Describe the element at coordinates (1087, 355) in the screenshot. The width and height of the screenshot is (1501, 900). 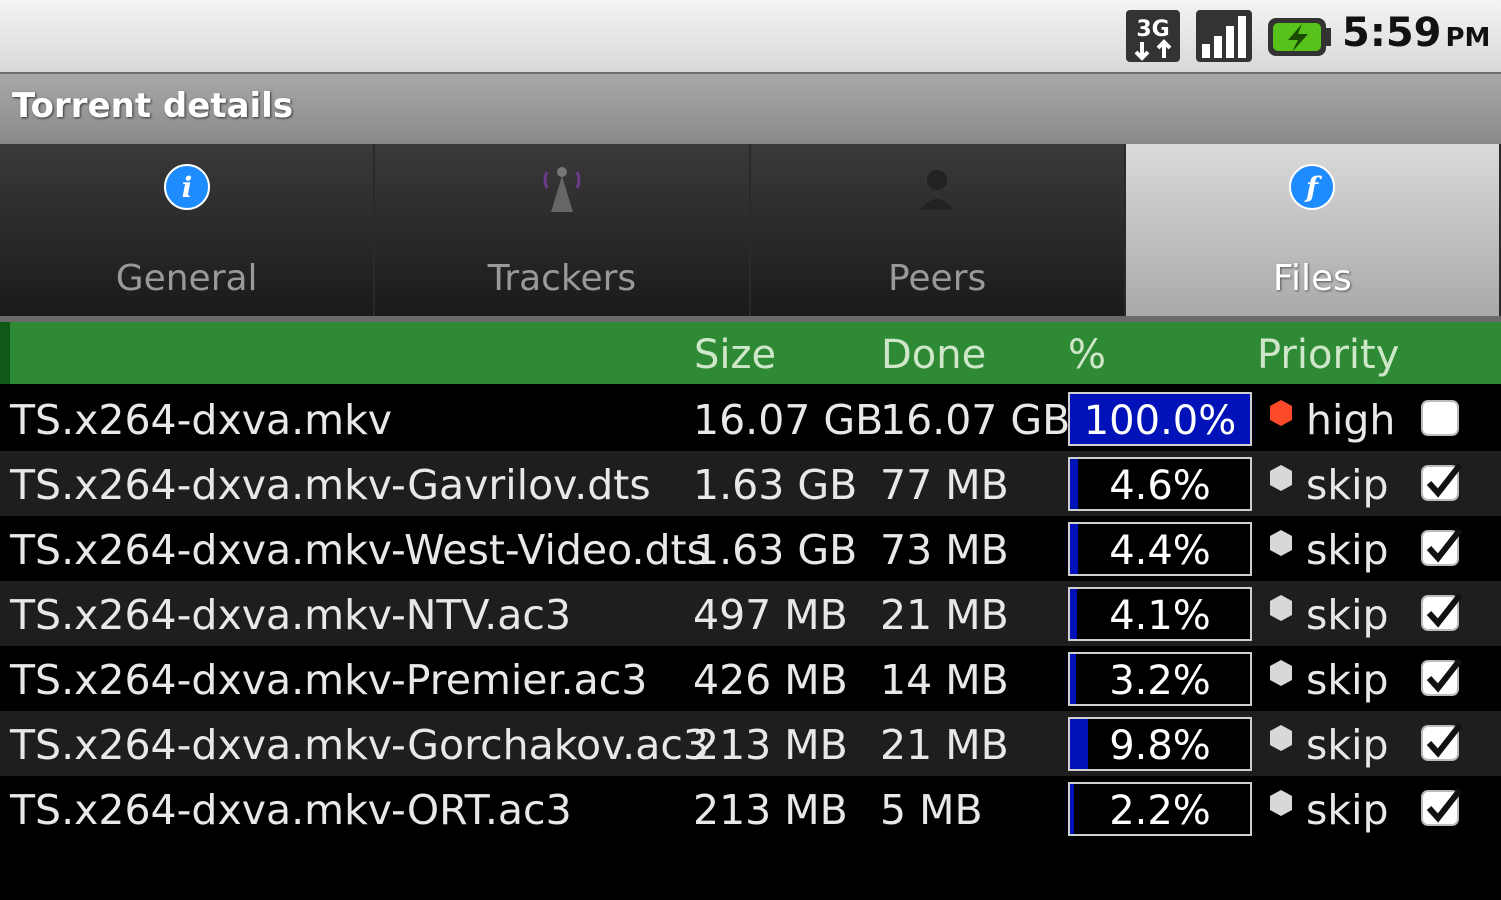
I see `column-header-percent: %` at that location.